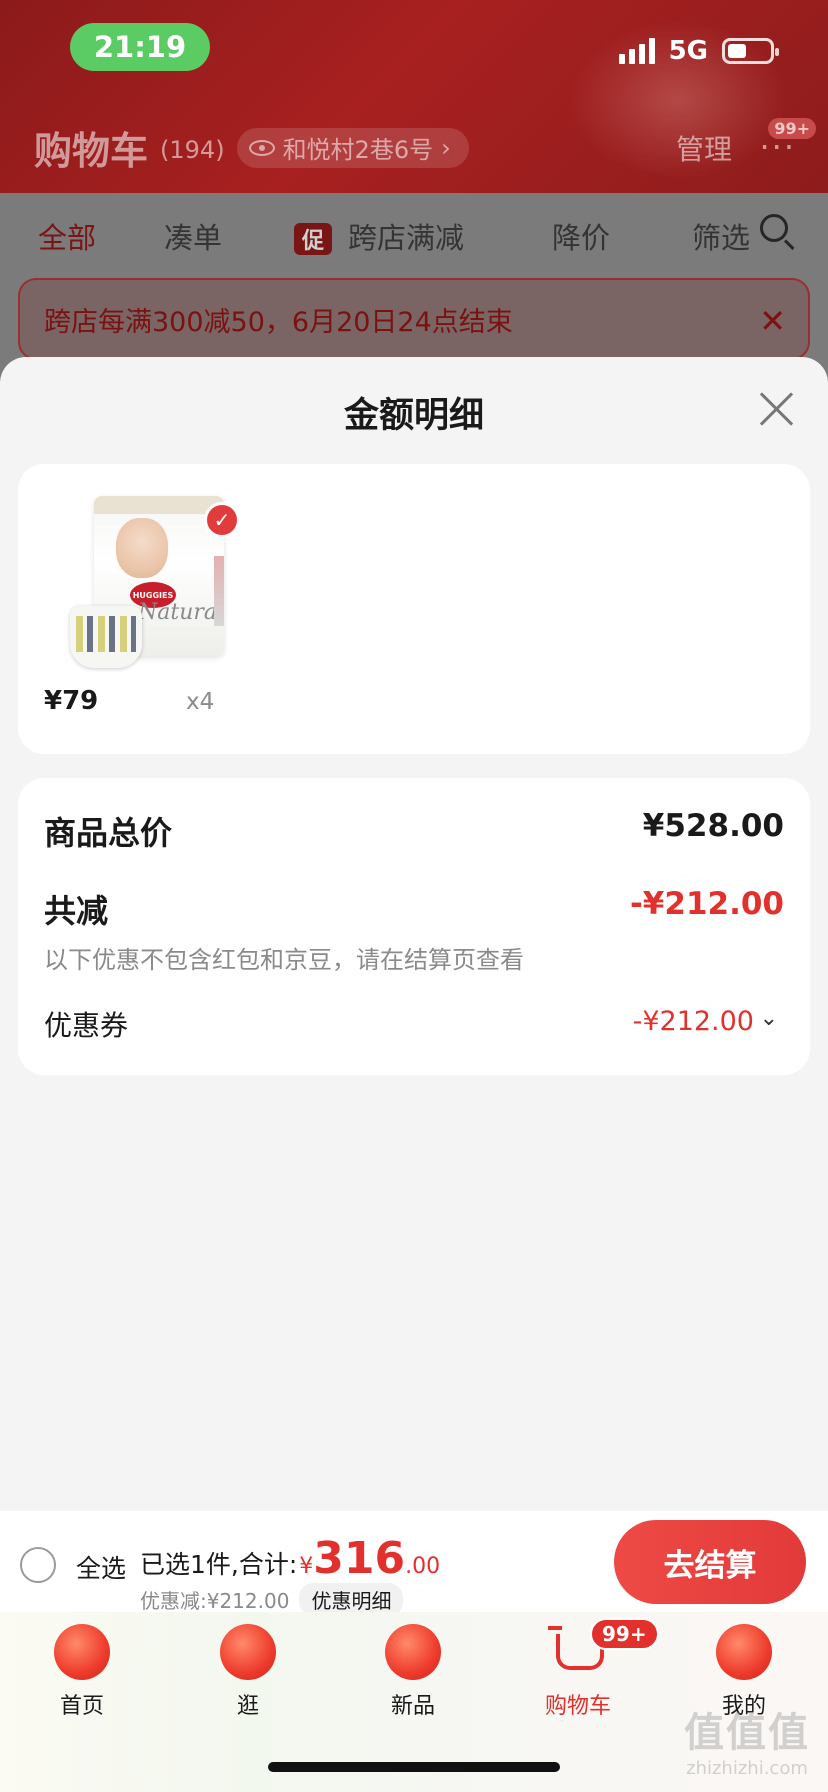  What do you see at coordinates (82, 1652) in the screenshot?
I see `home-icon` at bounding box center [82, 1652].